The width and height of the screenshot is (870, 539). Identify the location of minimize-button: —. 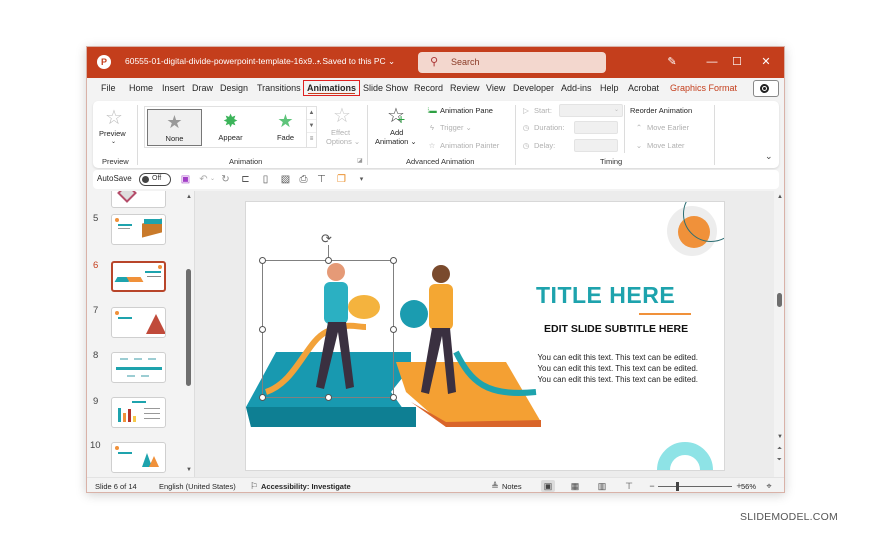
(712, 62).